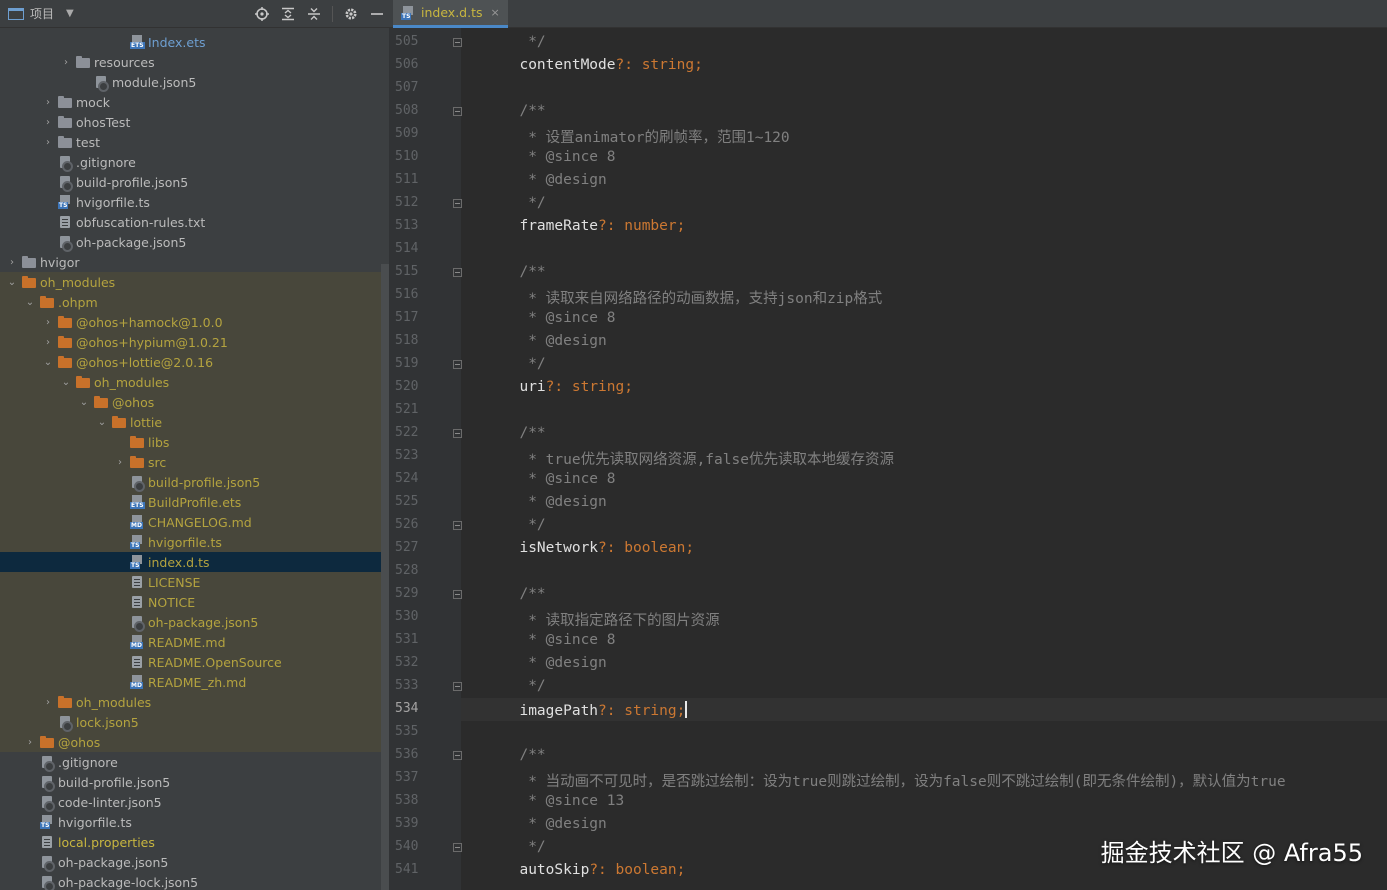  Describe the element at coordinates (194, 442) in the screenshot. I see `tree-item: libs` at that location.